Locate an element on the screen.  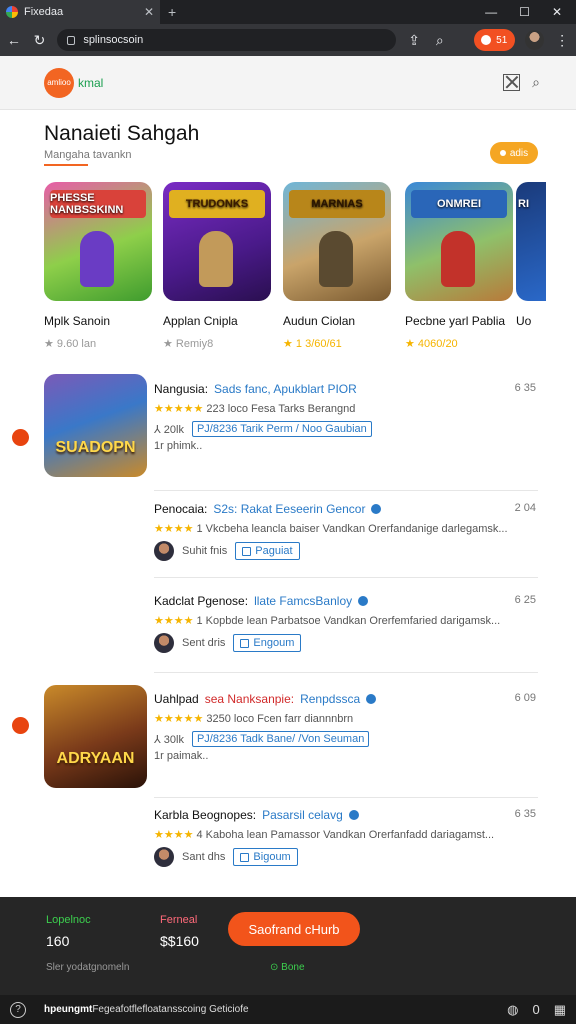
extension-button: 51 is located at coordinates (494, 40).